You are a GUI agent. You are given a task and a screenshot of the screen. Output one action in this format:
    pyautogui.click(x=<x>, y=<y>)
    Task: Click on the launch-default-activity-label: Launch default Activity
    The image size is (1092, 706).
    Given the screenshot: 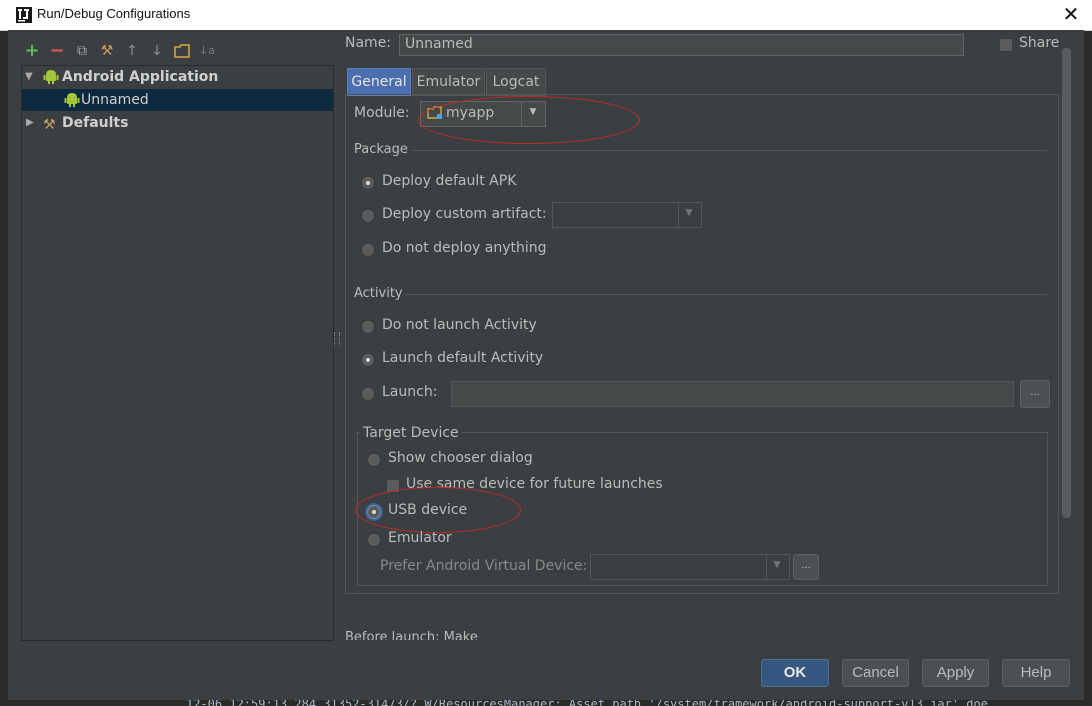 What is the action you would take?
    pyautogui.click(x=463, y=358)
    